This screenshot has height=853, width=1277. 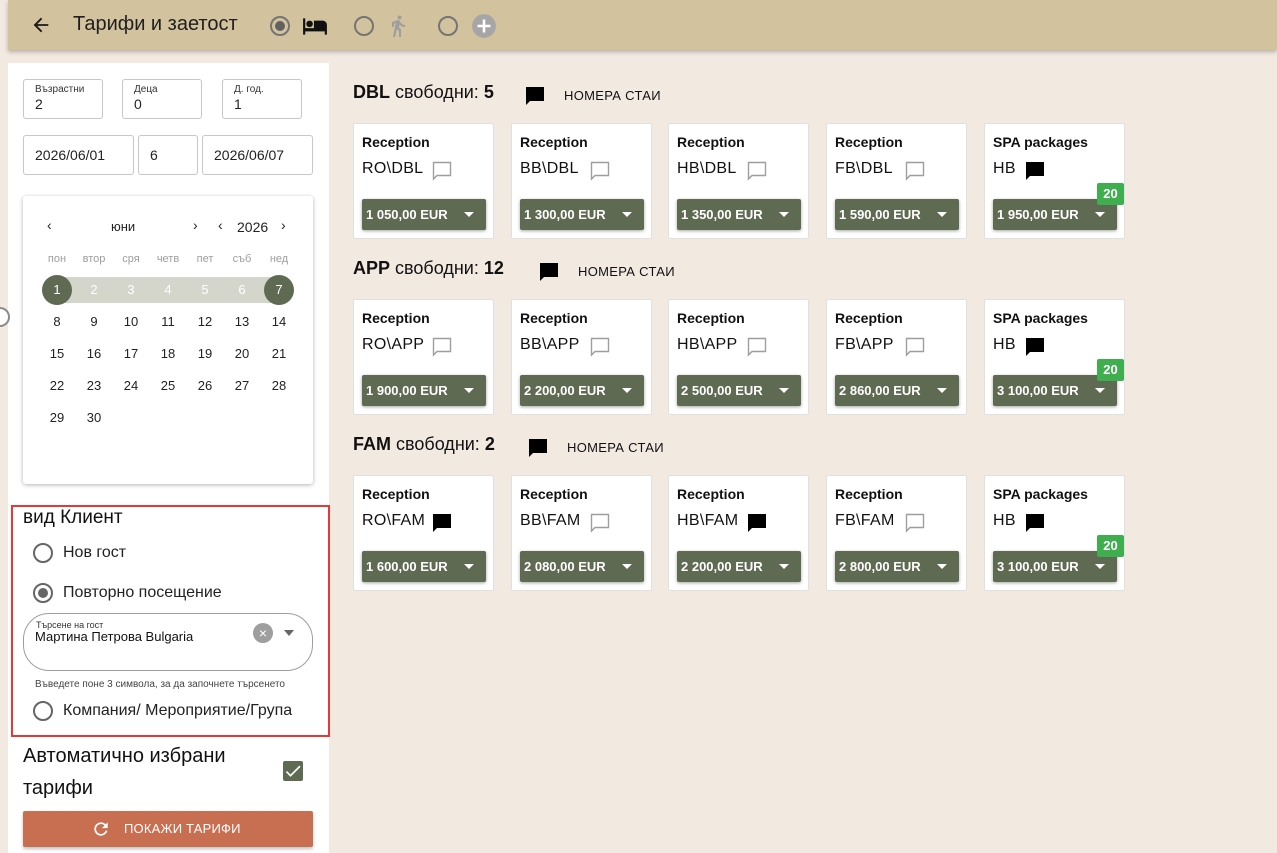 What do you see at coordinates (43, 711) in the screenshot?
I see `radio-company` at bounding box center [43, 711].